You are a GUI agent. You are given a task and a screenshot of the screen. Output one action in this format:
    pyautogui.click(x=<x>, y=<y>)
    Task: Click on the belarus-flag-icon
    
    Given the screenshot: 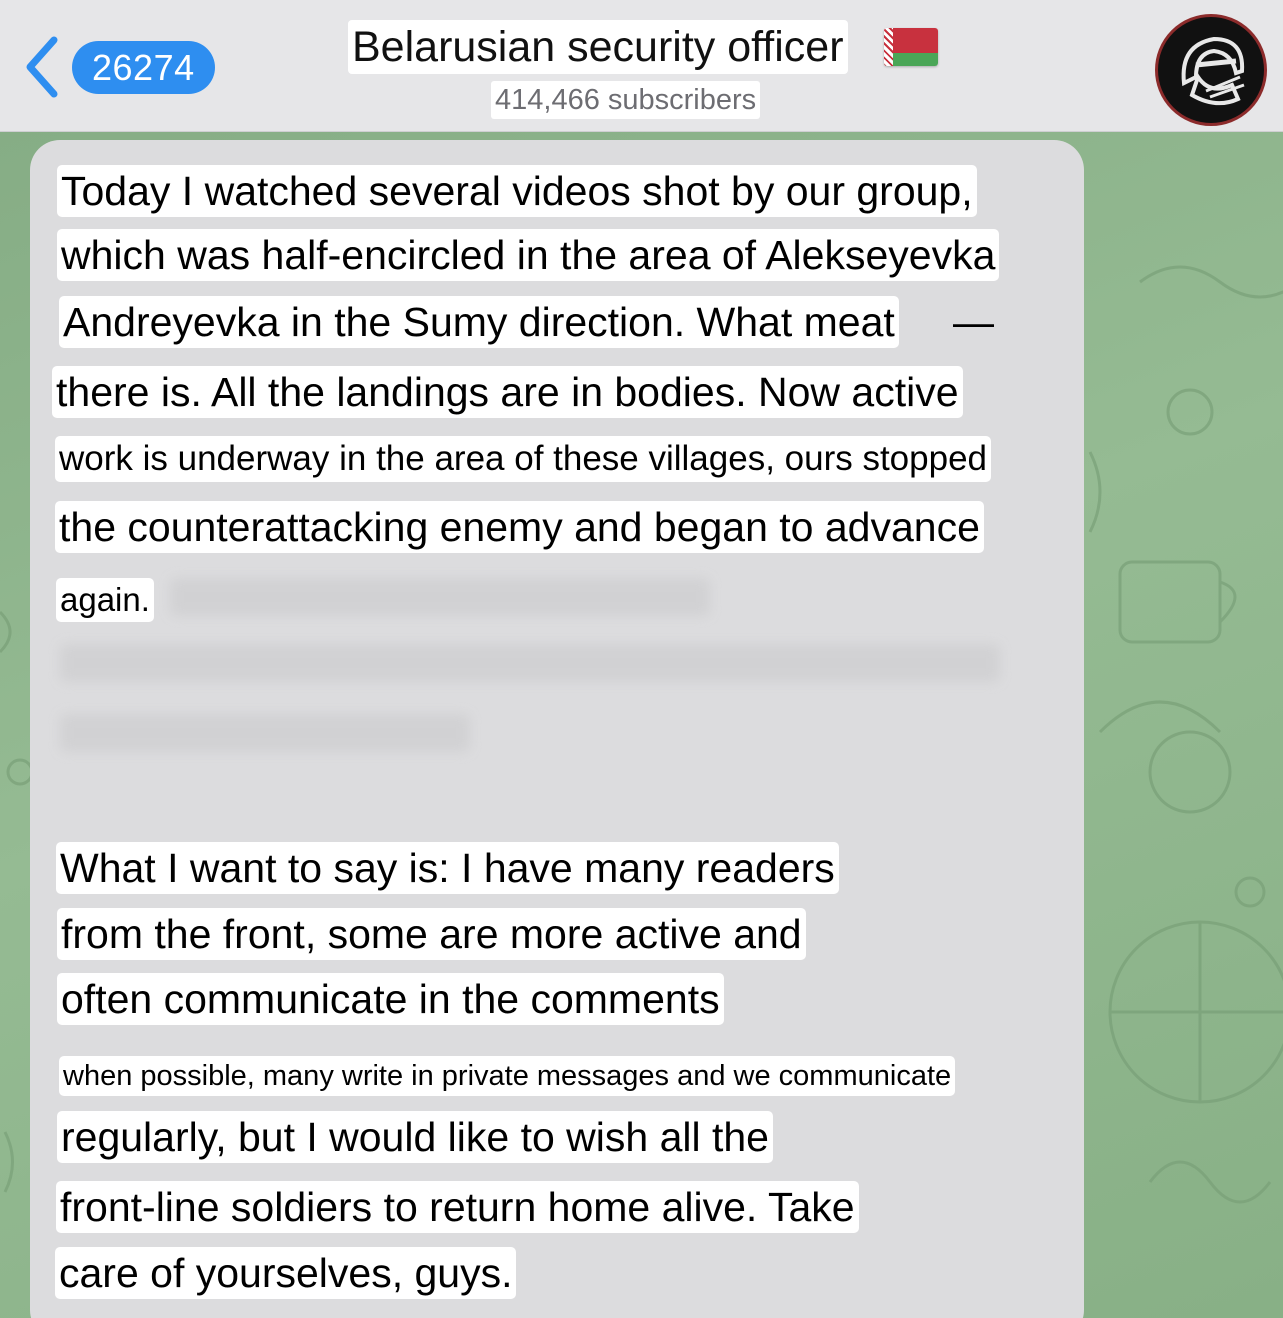 What is the action you would take?
    pyautogui.click(x=910, y=46)
    